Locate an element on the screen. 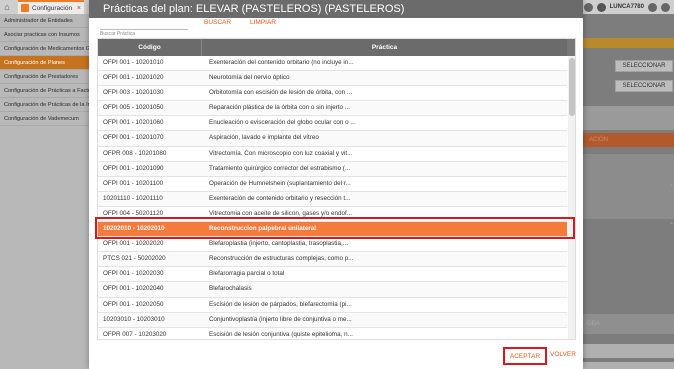  tab-configuracion: Configuración × is located at coordinates (51, 7).